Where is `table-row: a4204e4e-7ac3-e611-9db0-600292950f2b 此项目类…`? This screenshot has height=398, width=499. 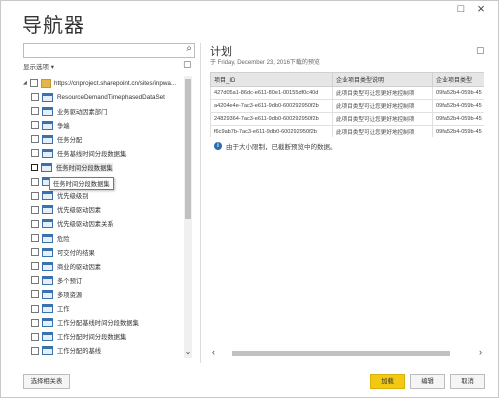 table-row: a4204e4e-7ac3-e611-9db0-600292950f2b 此项目类… is located at coordinates (347, 106).